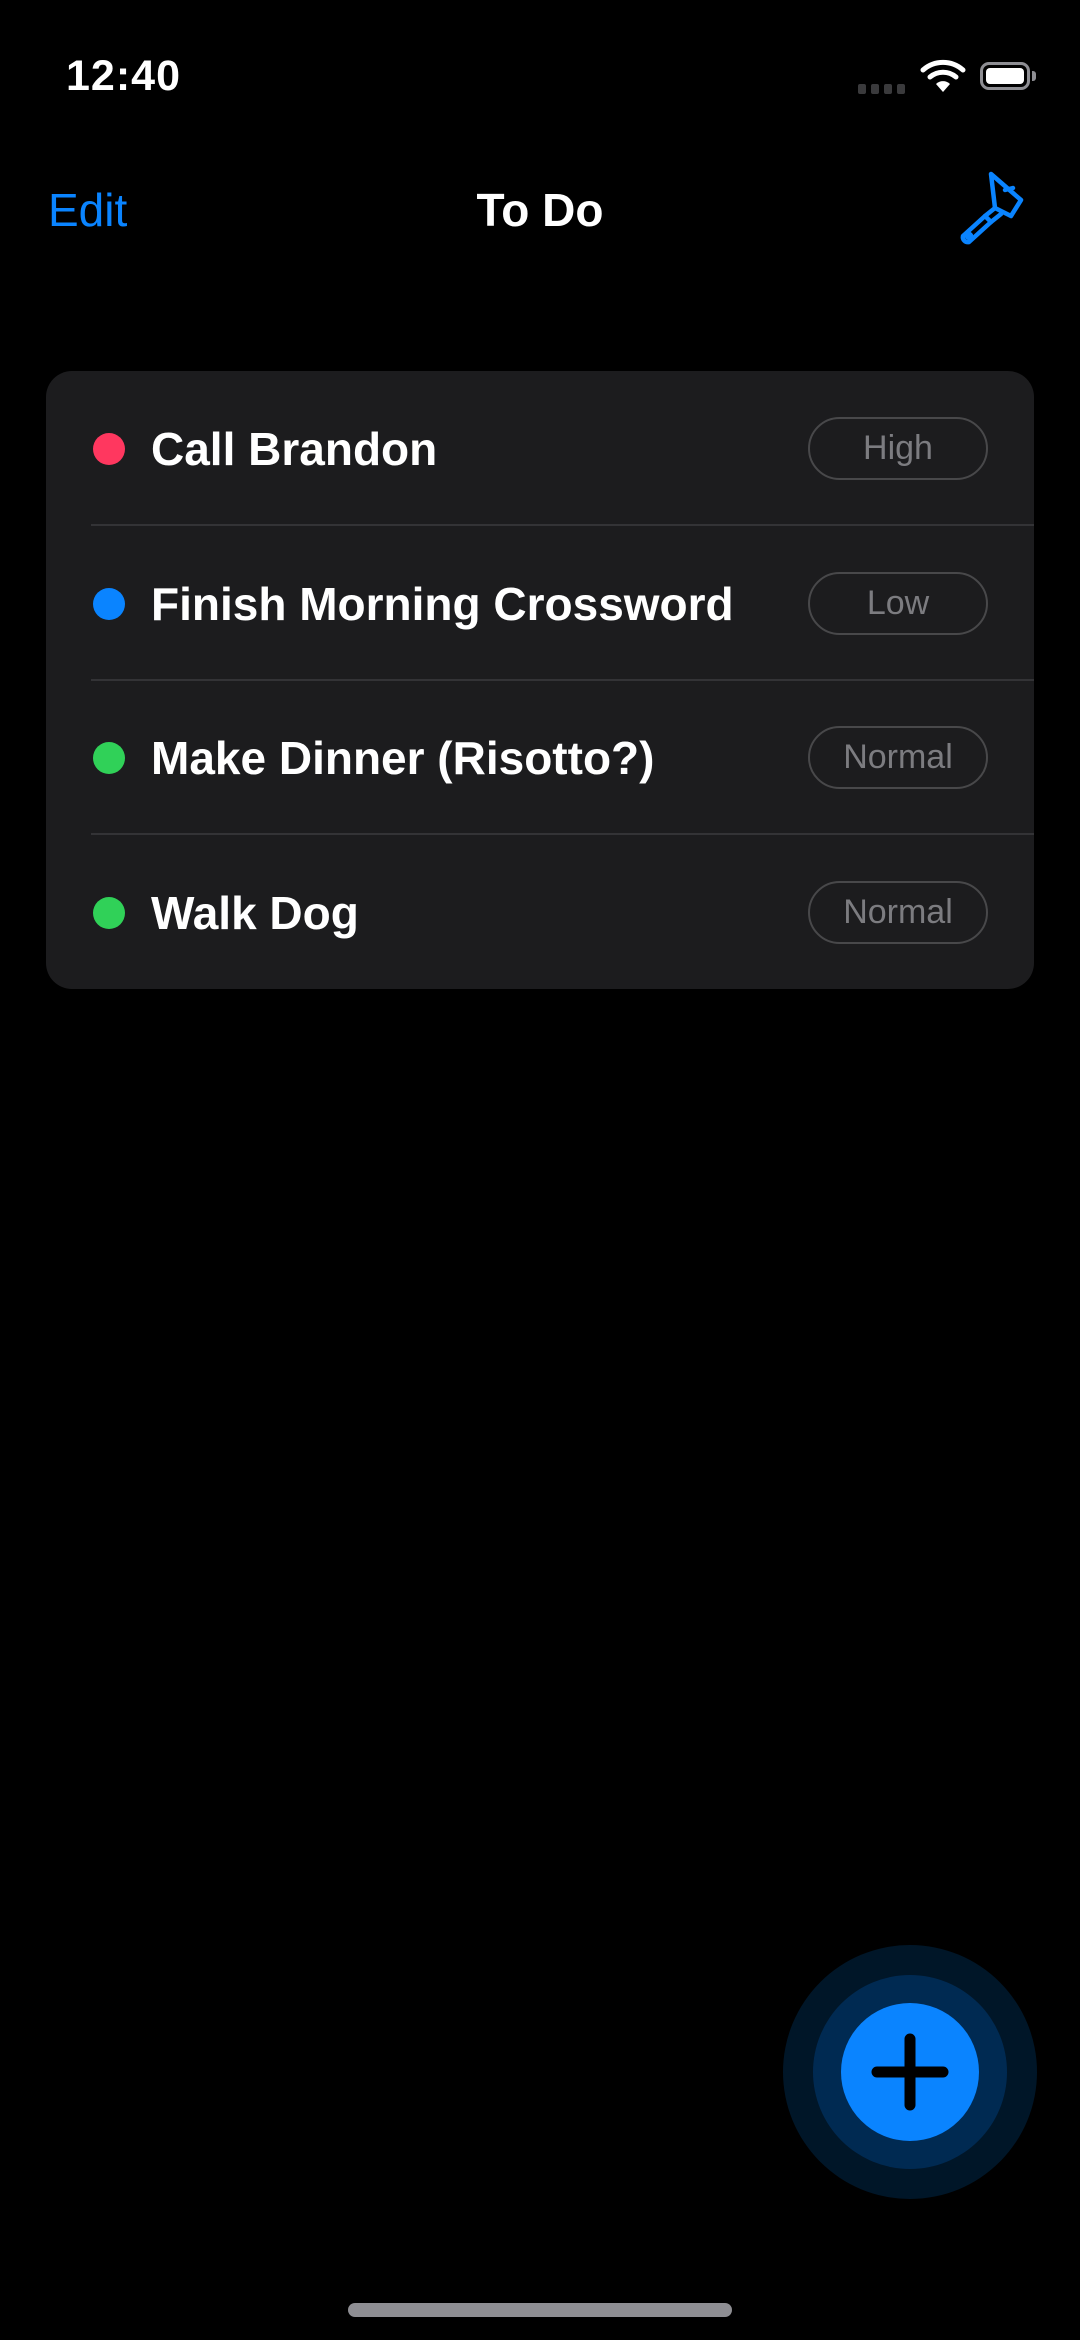 This screenshot has height=2340, width=1080. Describe the element at coordinates (123, 76) in the screenshot. I see `status-time: 12:40` at that location.